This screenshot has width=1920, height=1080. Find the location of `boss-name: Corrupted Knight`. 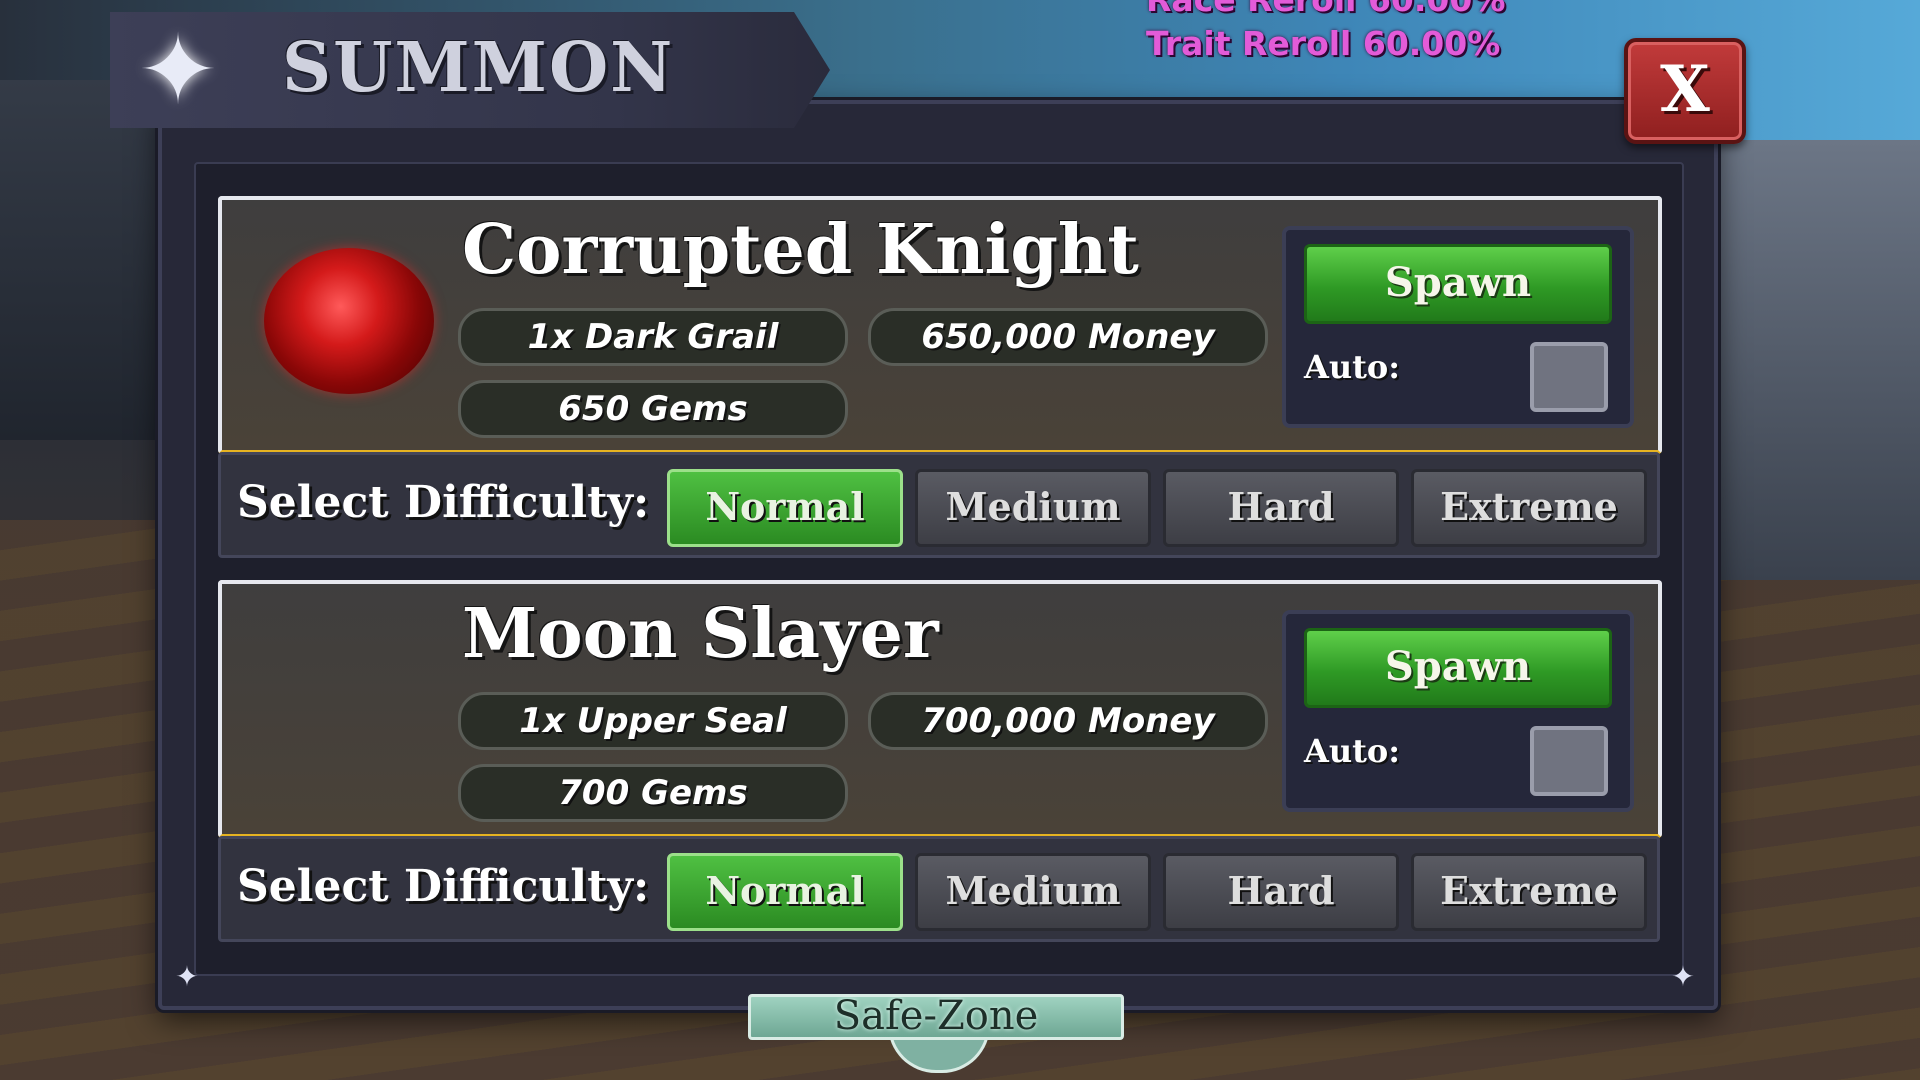

boss-name: Corrupted Knight is located at coordinates (800, 250).